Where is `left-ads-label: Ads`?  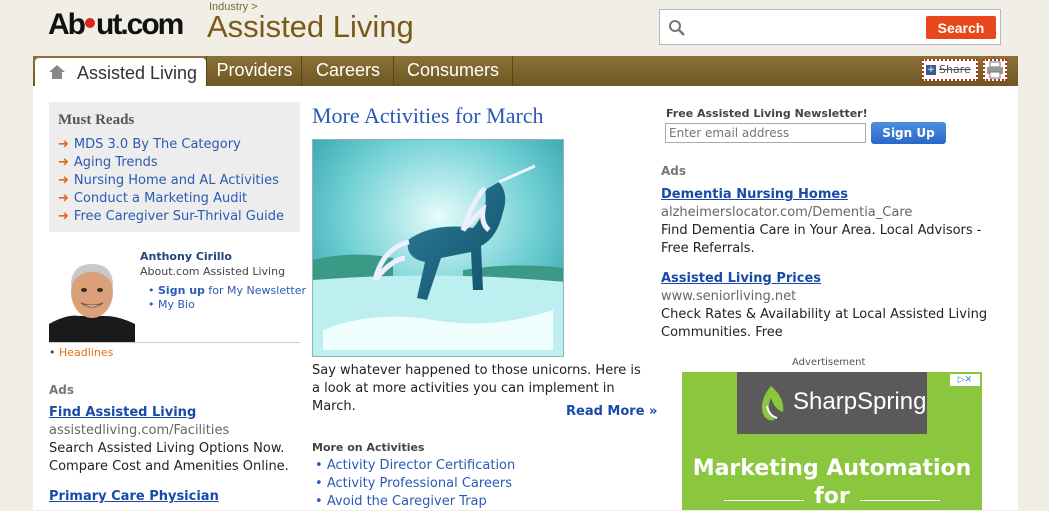
left-ads-label: Ads is located at coordinates (62, 390).